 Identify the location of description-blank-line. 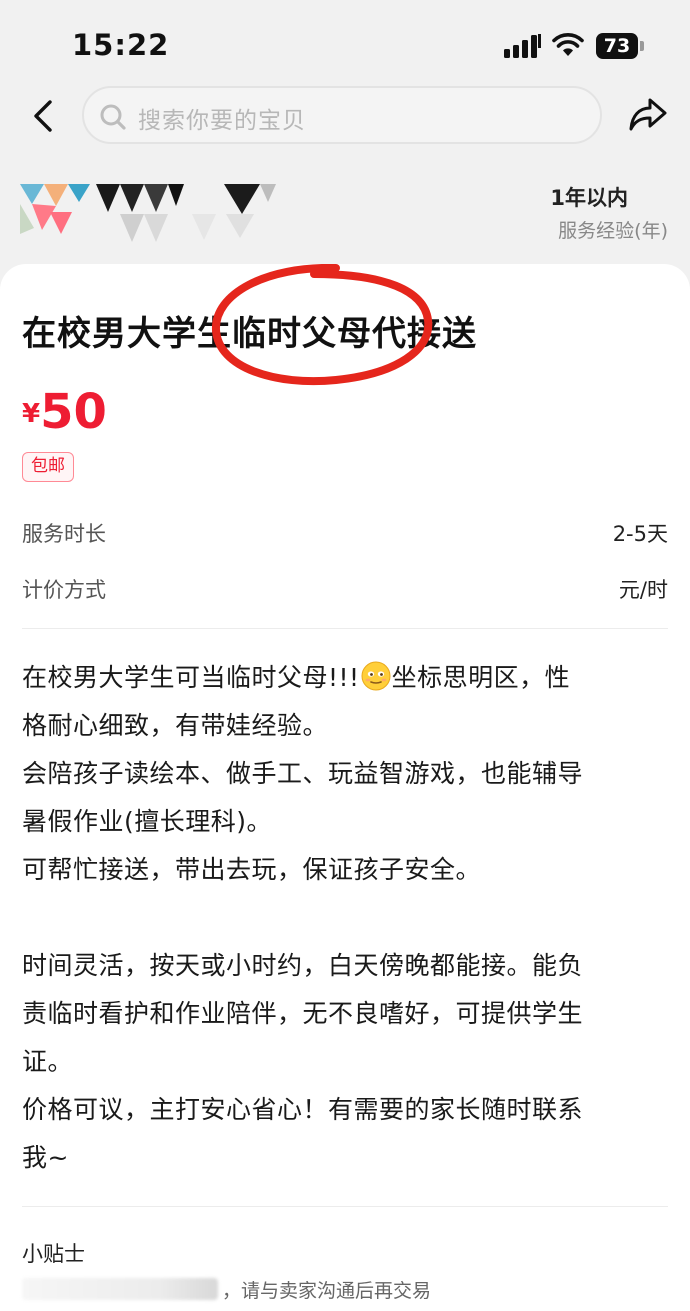
(345, 918).